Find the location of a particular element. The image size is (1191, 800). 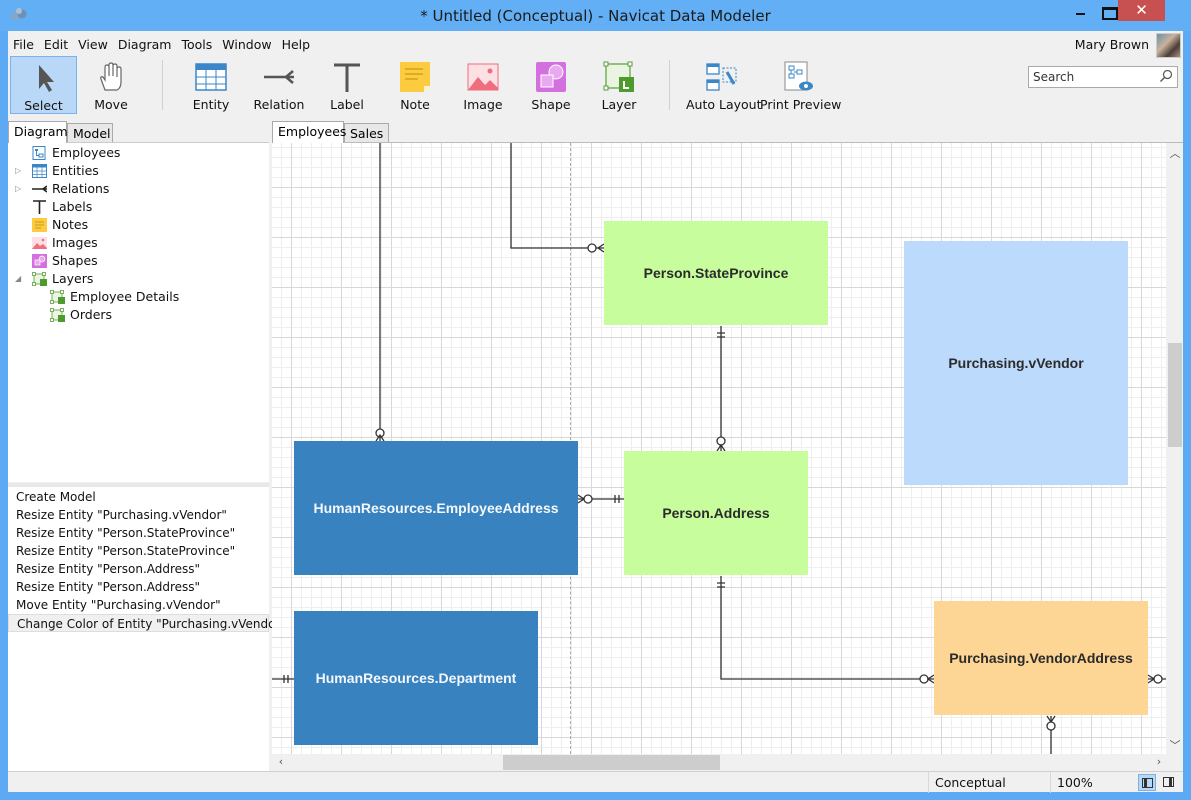

scroll-left-icon: ‹ is located at coordinates (281, 761).